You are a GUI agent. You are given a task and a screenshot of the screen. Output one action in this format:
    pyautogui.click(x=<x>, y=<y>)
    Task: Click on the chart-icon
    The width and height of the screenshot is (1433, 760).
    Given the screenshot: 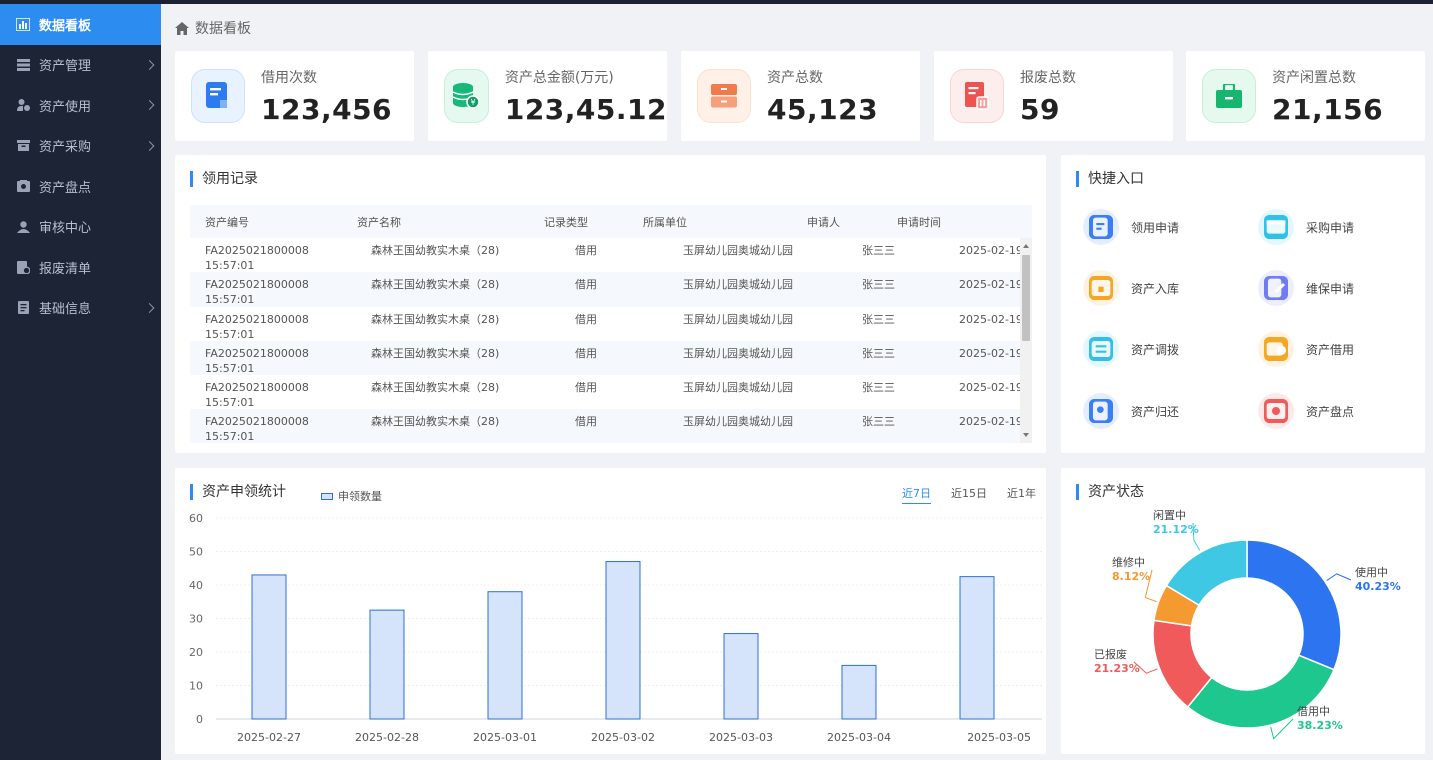 What is the action you would take?
    pyautogui.click(x=23, y=24)
    